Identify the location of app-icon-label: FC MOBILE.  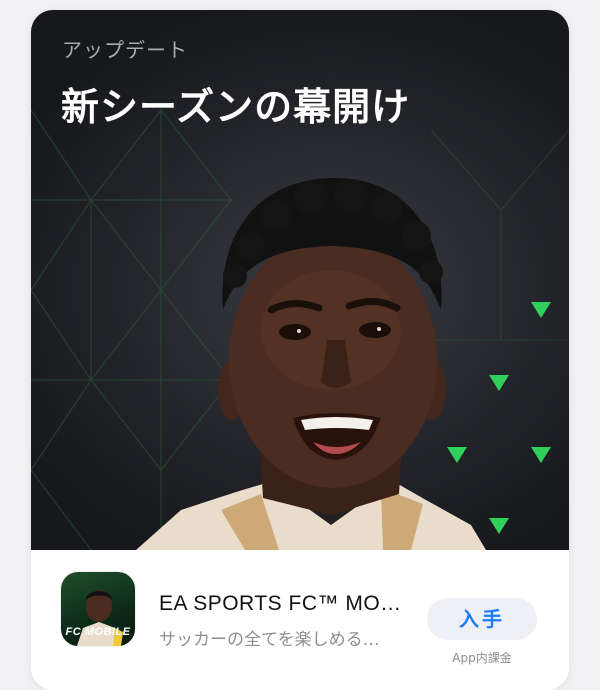
(98, 632).